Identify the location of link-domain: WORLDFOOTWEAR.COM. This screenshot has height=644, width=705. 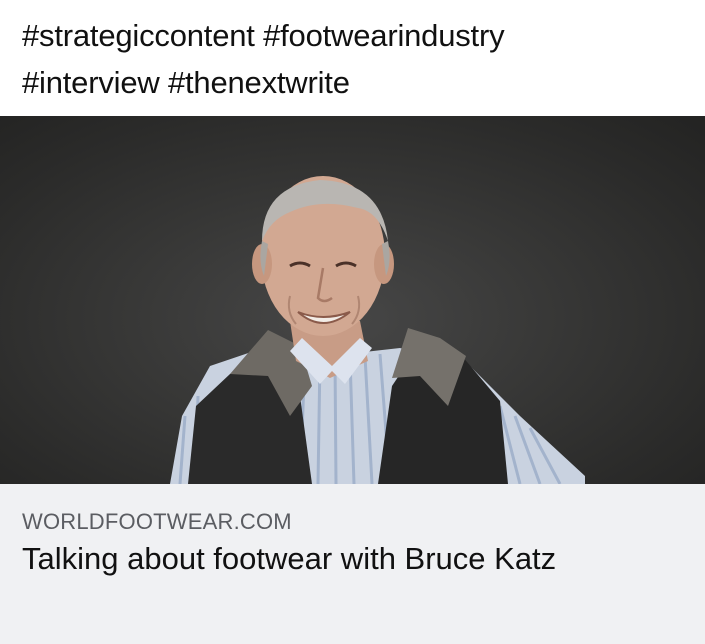
(157, 521).